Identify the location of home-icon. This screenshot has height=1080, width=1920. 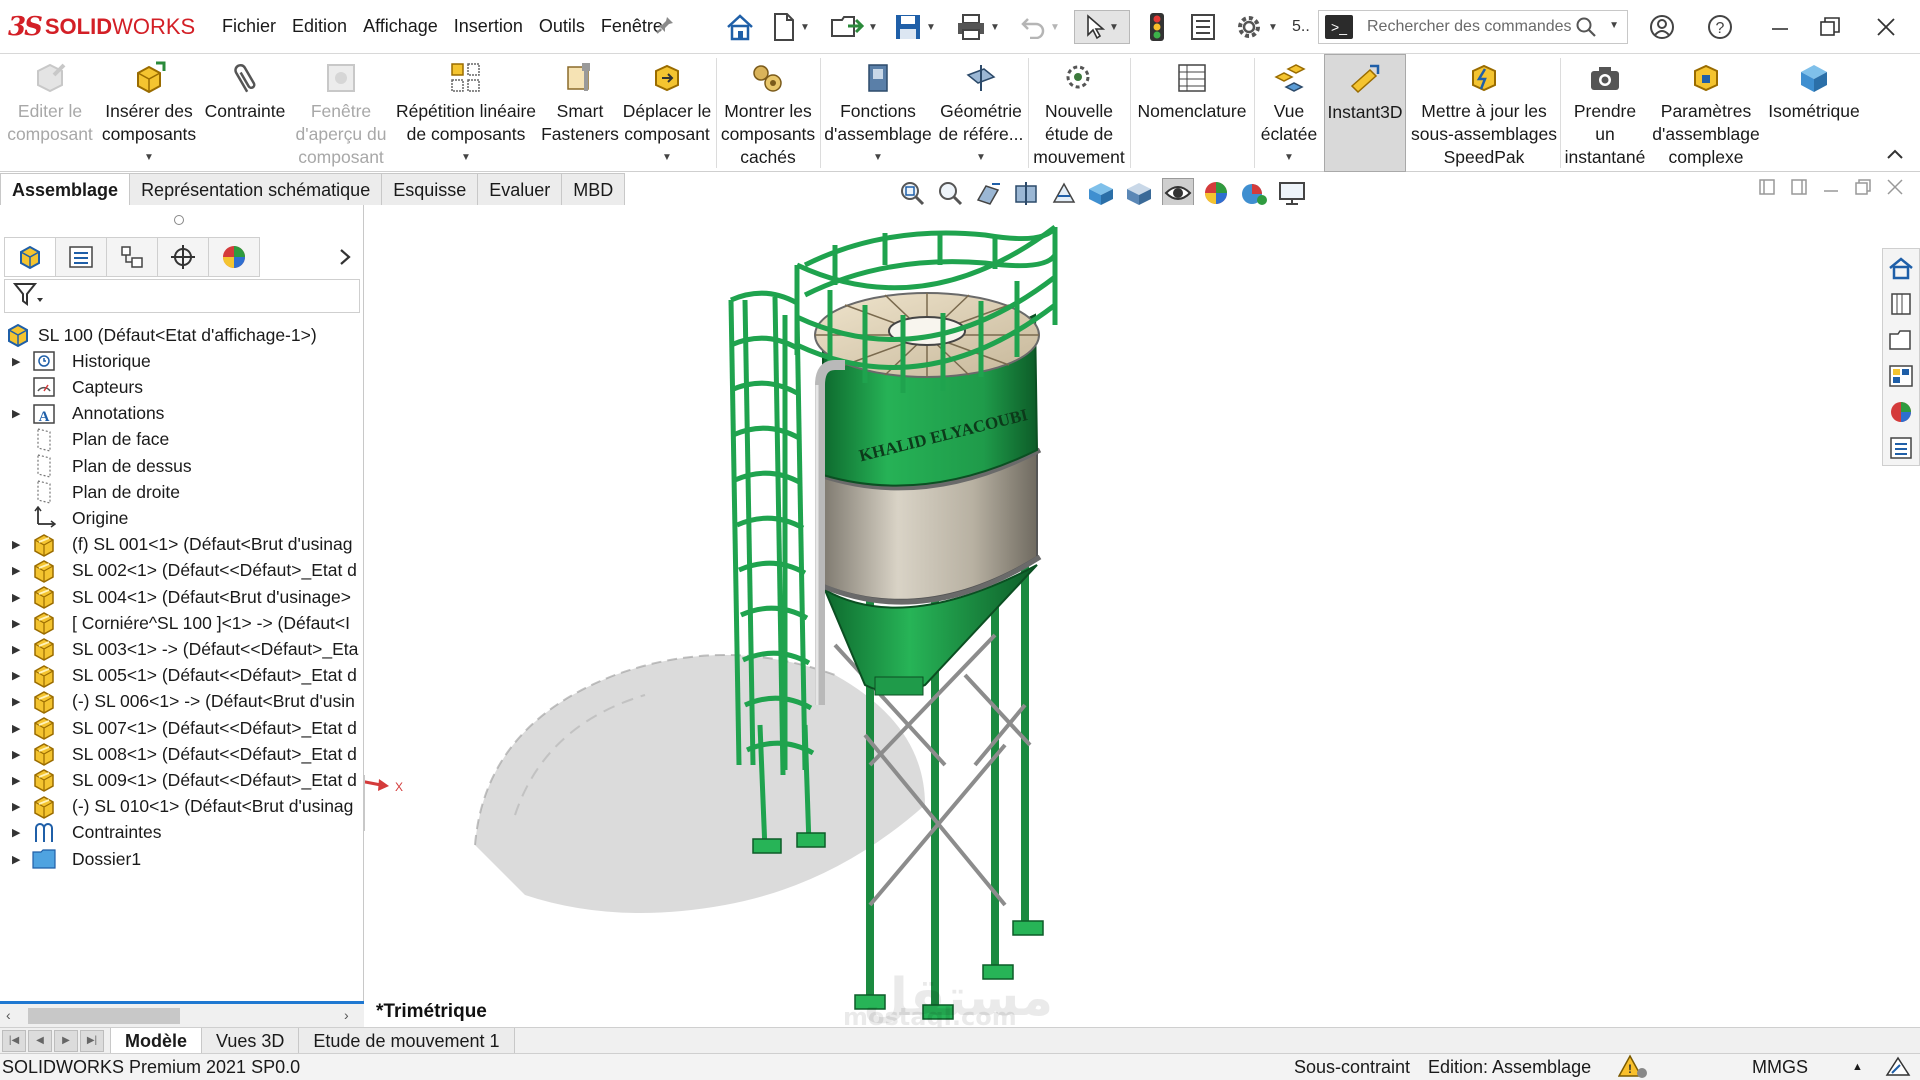
(740, 27).